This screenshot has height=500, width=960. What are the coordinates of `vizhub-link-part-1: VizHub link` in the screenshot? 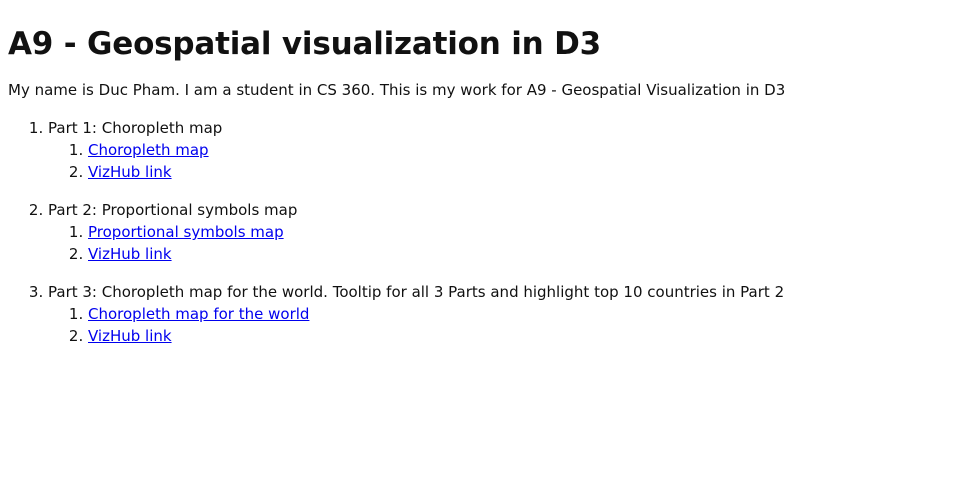 It's located at (130, 172).